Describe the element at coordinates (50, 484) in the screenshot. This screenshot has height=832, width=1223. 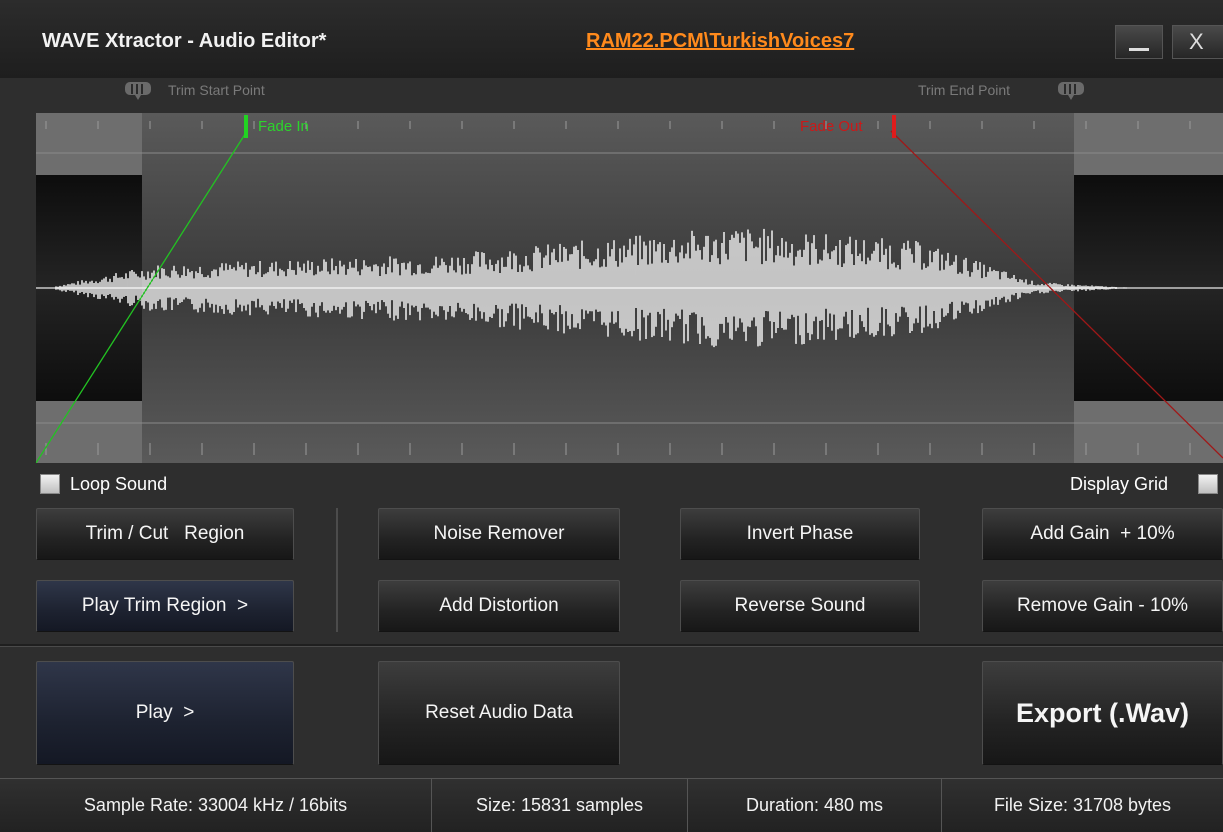
I see `loop-sound-checkbox` at that location.